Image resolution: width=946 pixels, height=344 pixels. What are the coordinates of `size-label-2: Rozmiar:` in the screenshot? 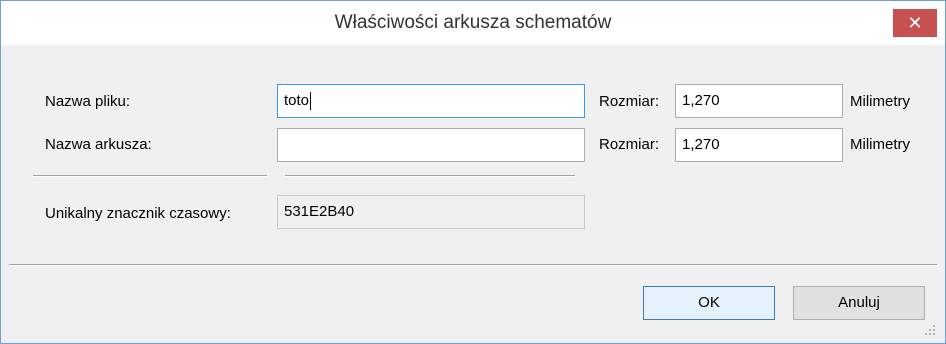 It's located at (629, 144).